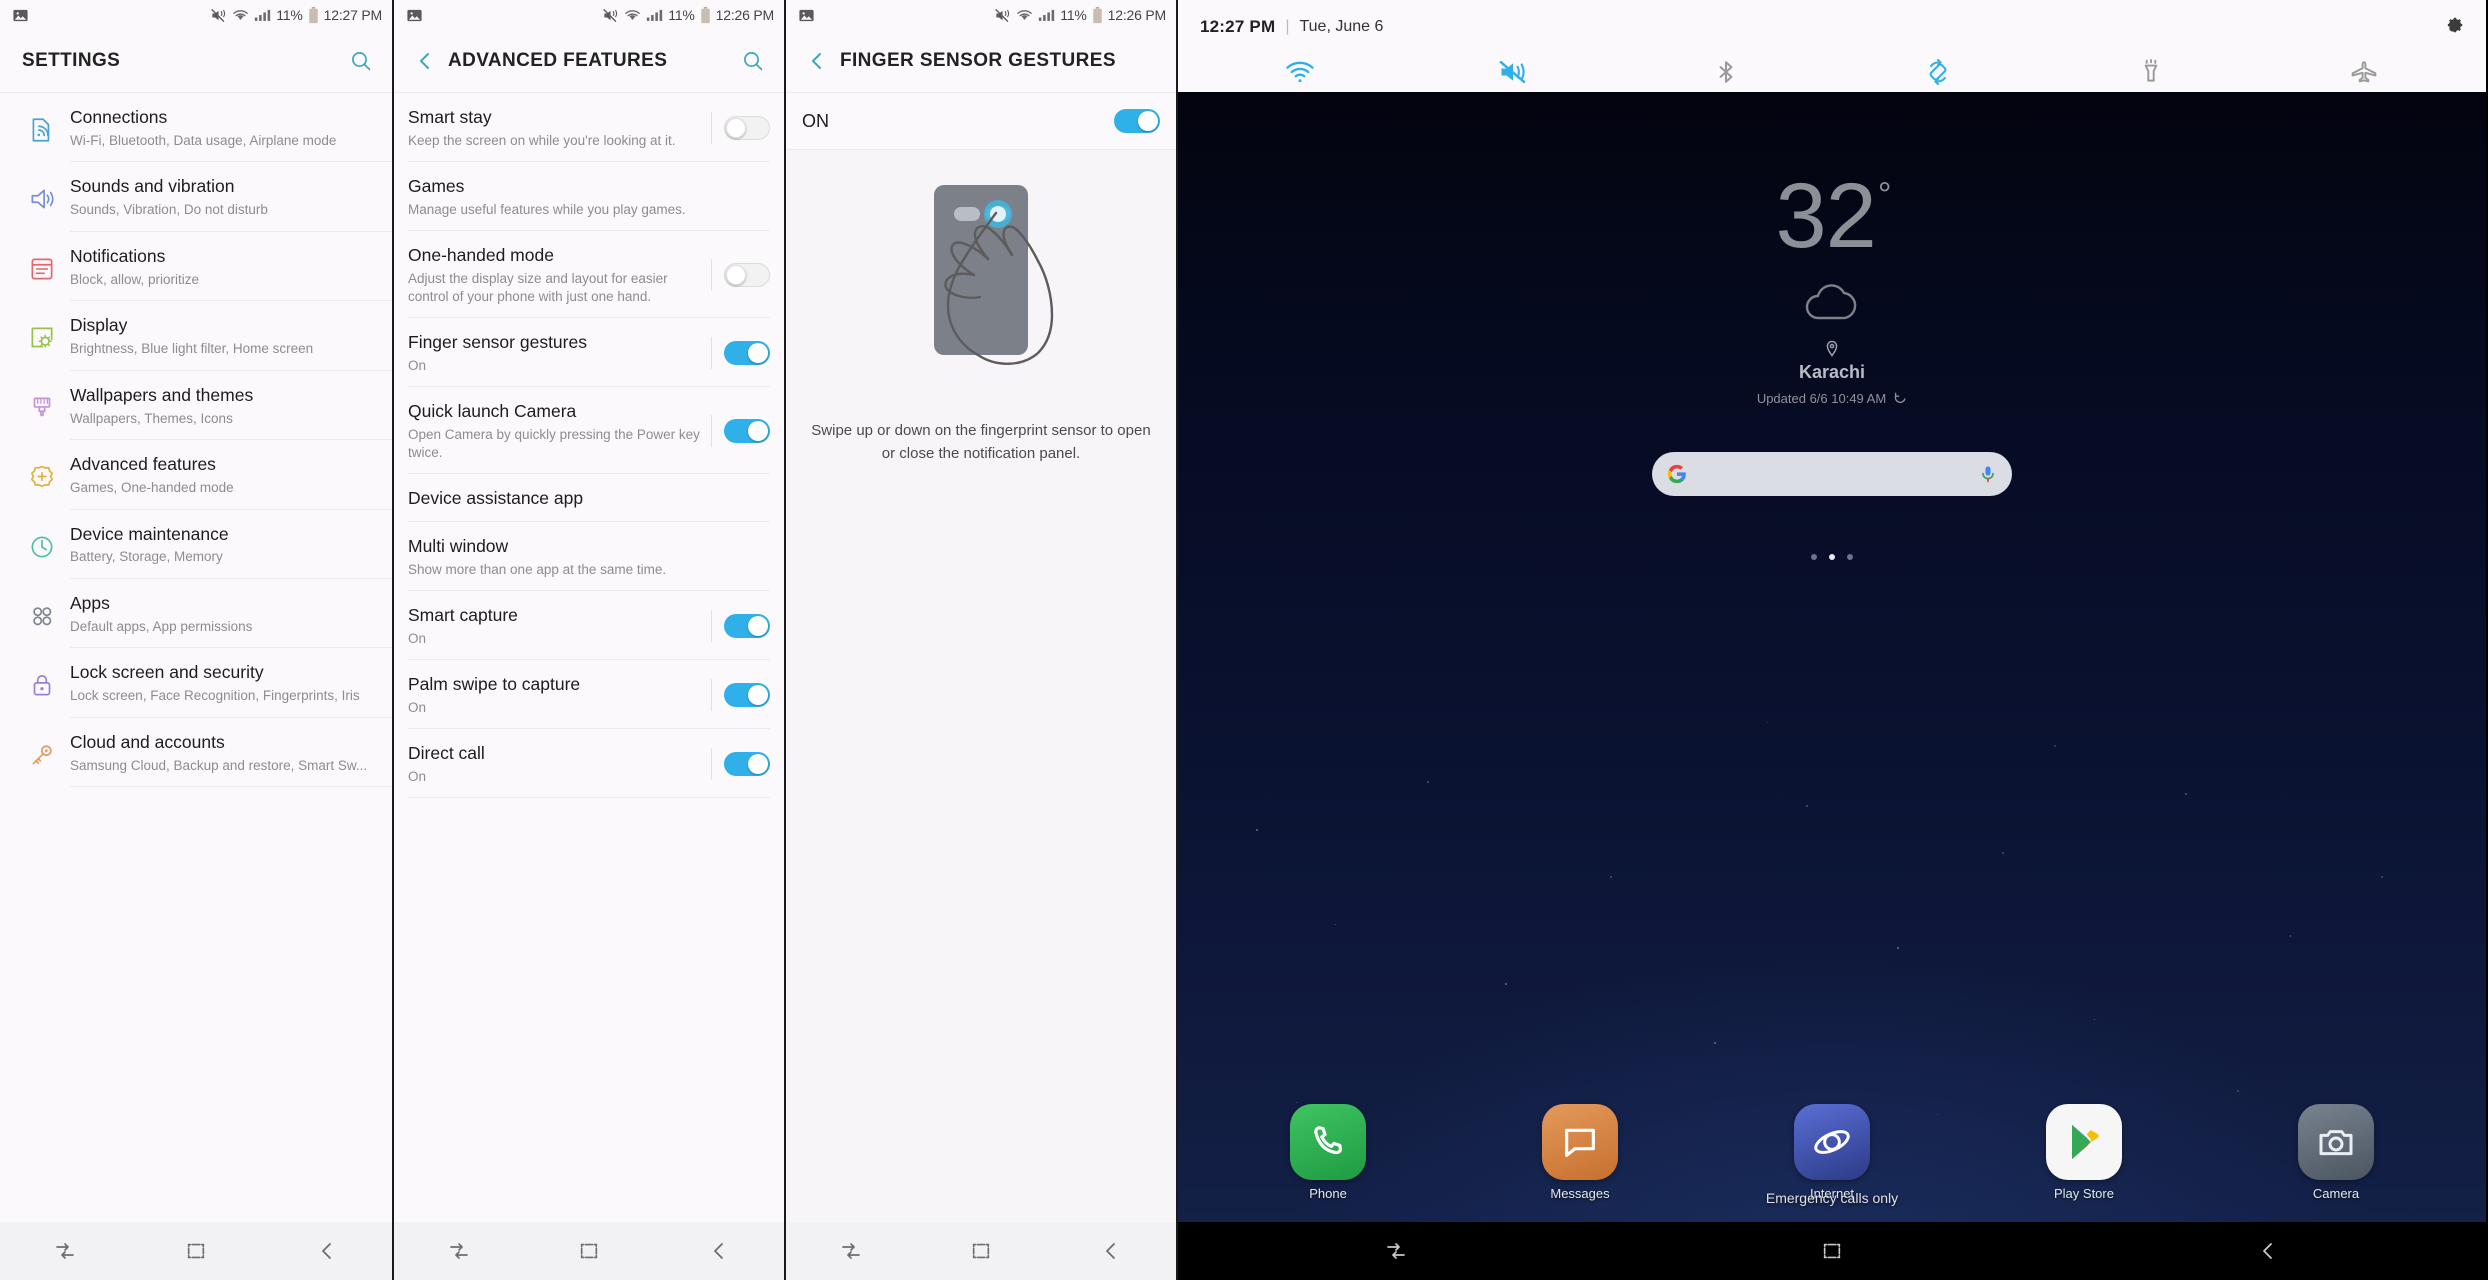  I want to click on toggle-direct-call, so click(747, 763).